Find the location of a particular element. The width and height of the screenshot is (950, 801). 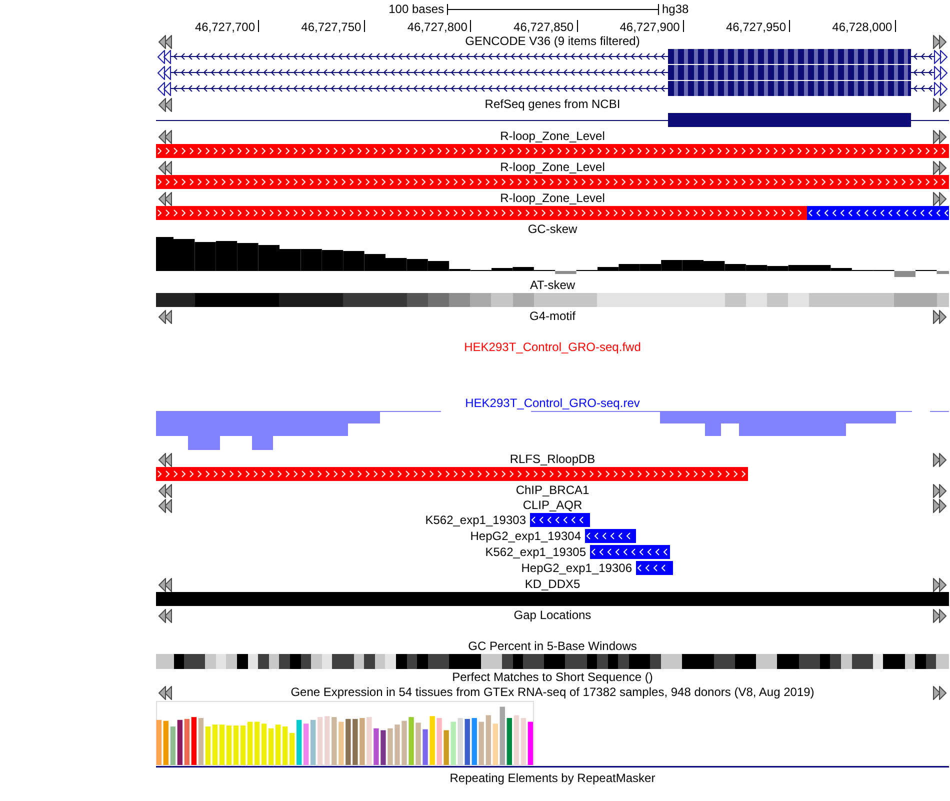

track-title: G4-motif is located at coordinates (552, 316).